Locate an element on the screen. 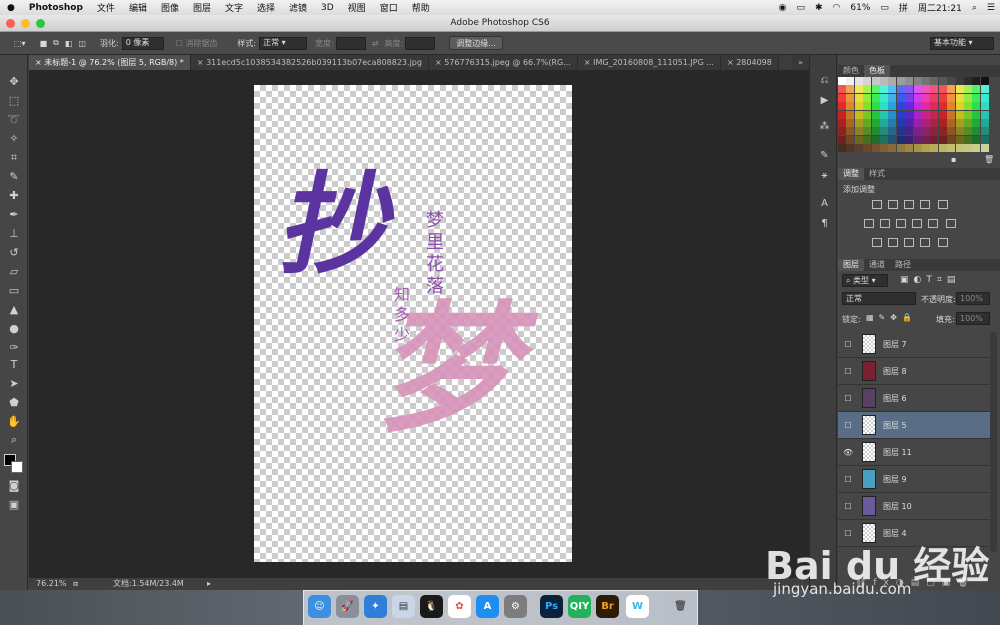 This screenshot has height=625, width=1000. move-tool-icon: ✥ is located at coordinates (14, 82).